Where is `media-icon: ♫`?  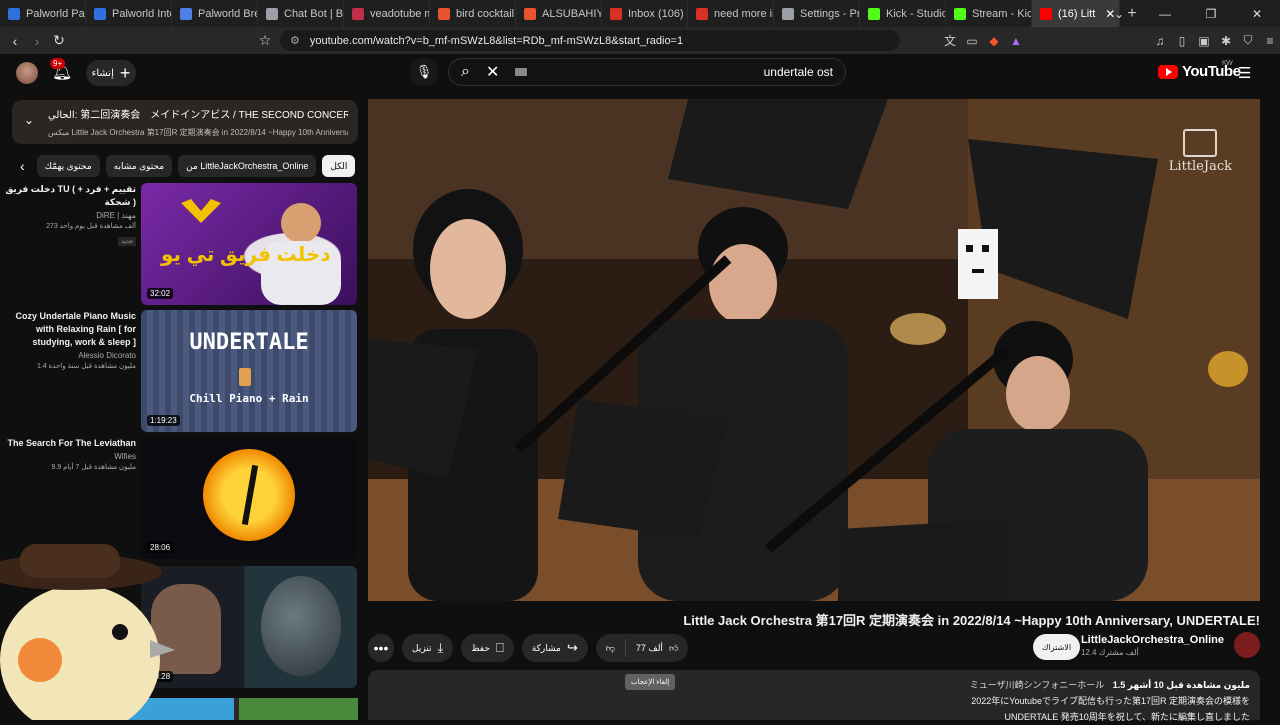 media-icon: ♫ is located at coordinates (1160, 41).